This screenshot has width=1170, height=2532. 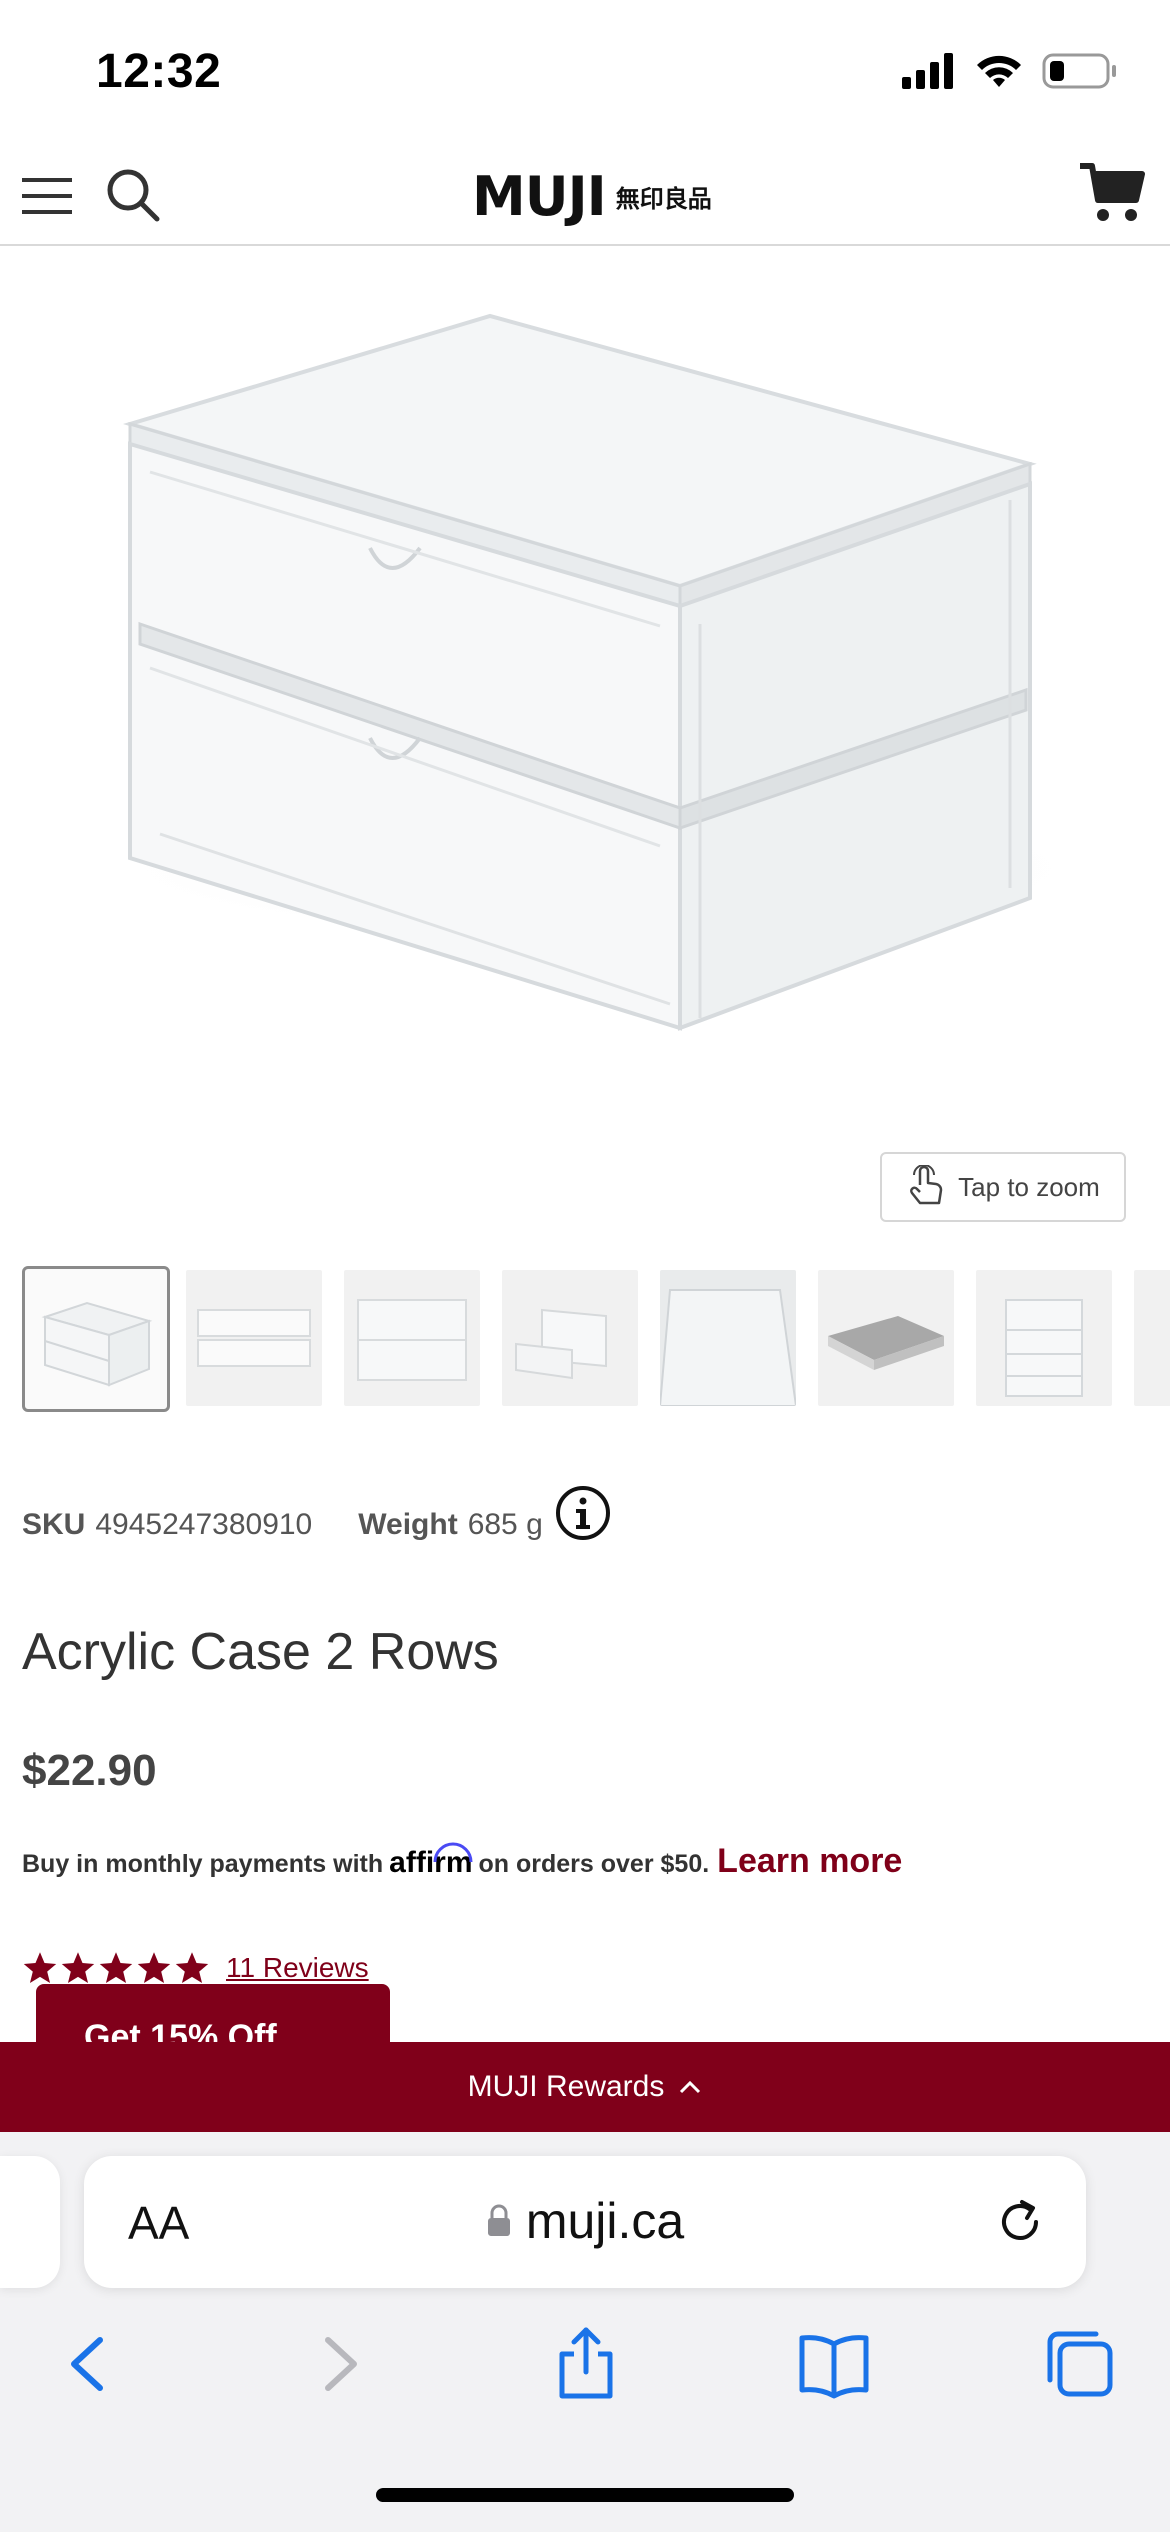 What do you see at coordinates (213, 2014) in the screenshot?
I see `get-discount-tab: Get 15% Off` at bounding box center [213, 2014].